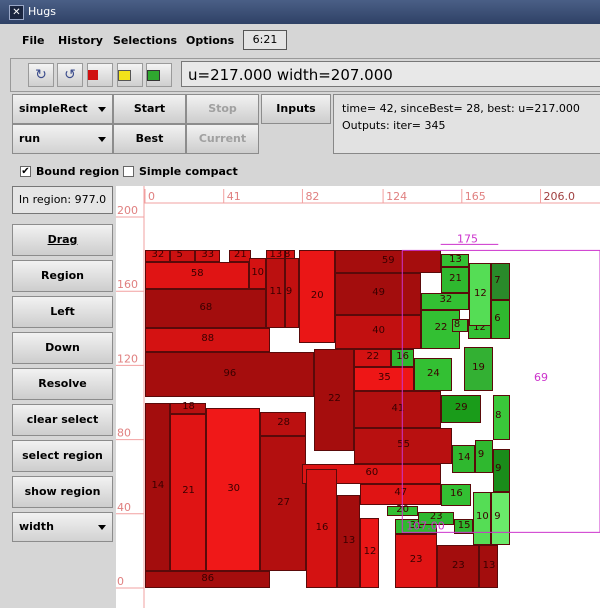 The image size is (600, 608). Describe the element at coordinates (62, 348) in the screenshot. I see `down-button: Down` at that location.